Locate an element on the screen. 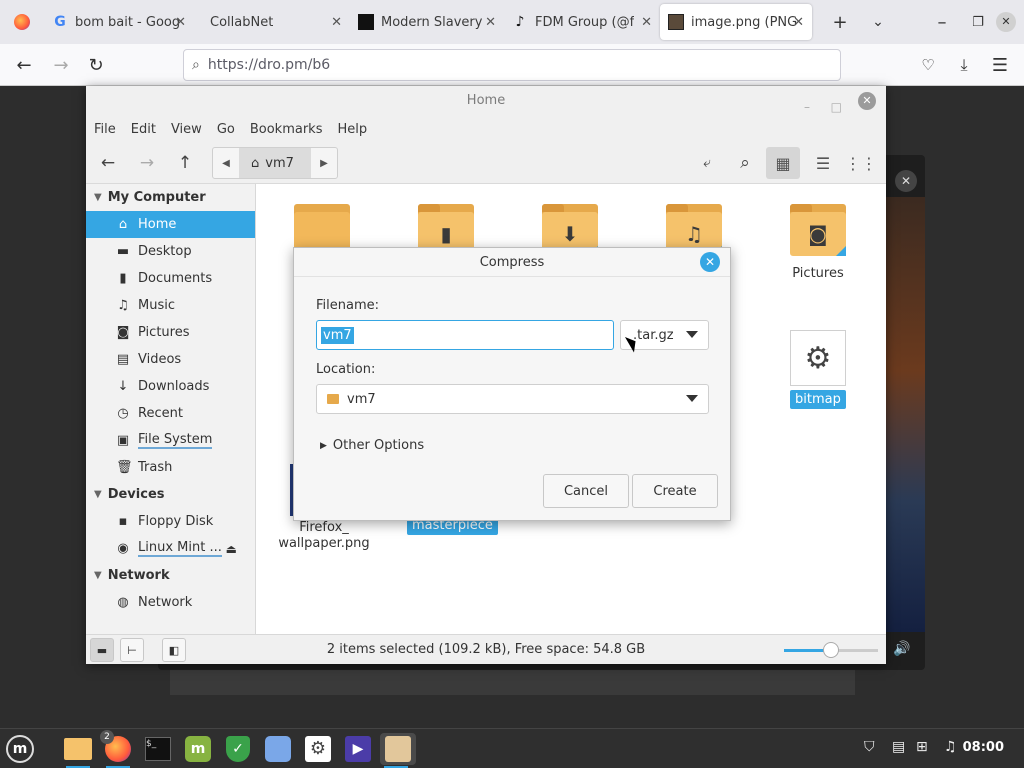  up-icon: ↑ is located at coordinates (185, 163).